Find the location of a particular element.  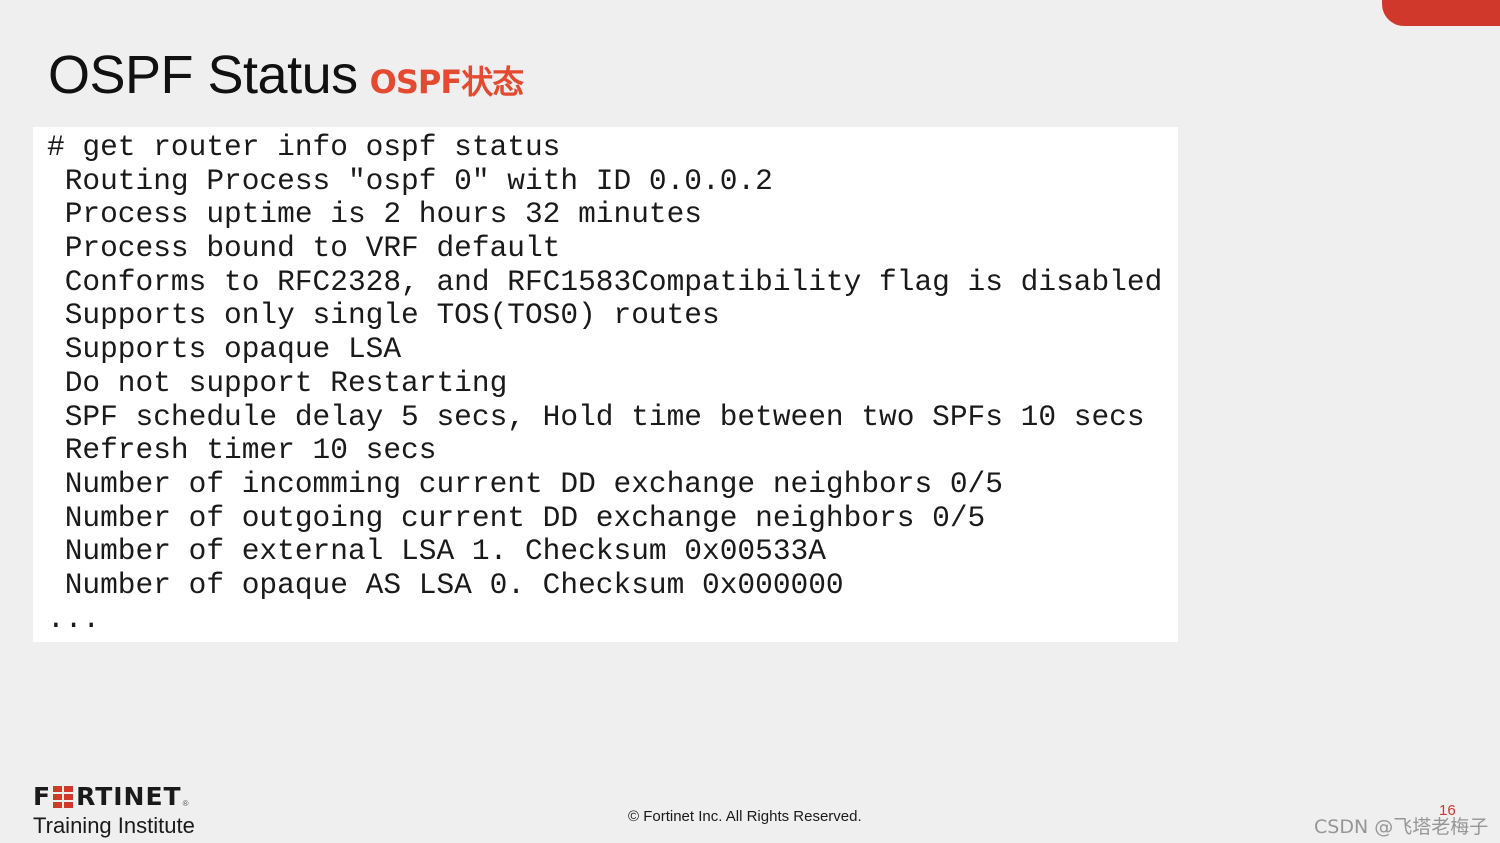

slide-title: OSPF Status is located at coordinates (203, 75).